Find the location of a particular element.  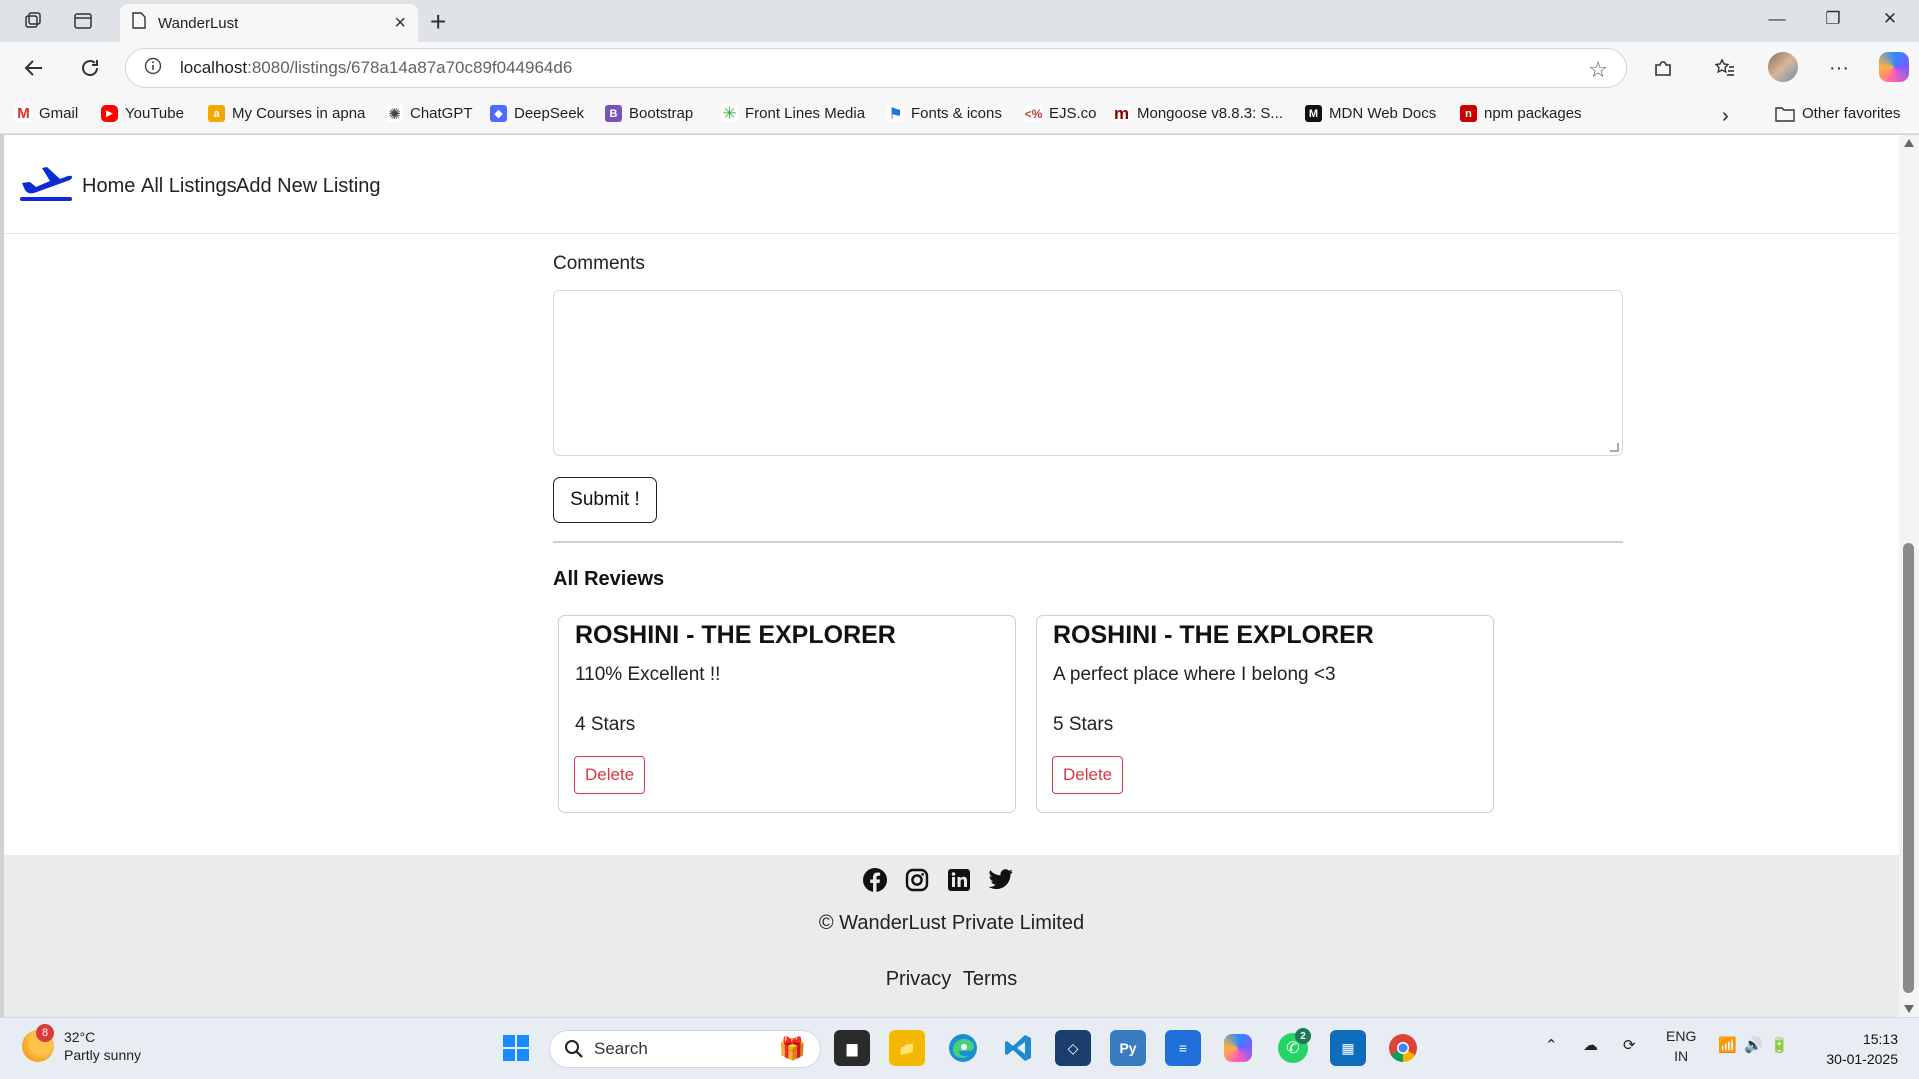

onedrive-cloud-icon: ☁ is located at coordinates (1590, 1045).